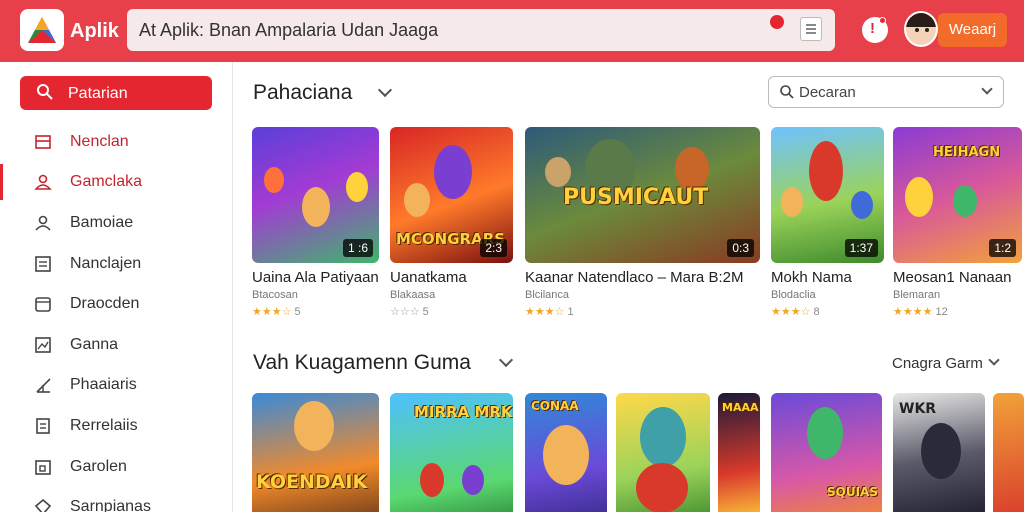 Image resolution: width=1024 pixels, height=512 pixels. What do you see at coordinates (493, 248) in the screenshot?
I see `duration-badge: 2:3` at bounding box center [493, 248].